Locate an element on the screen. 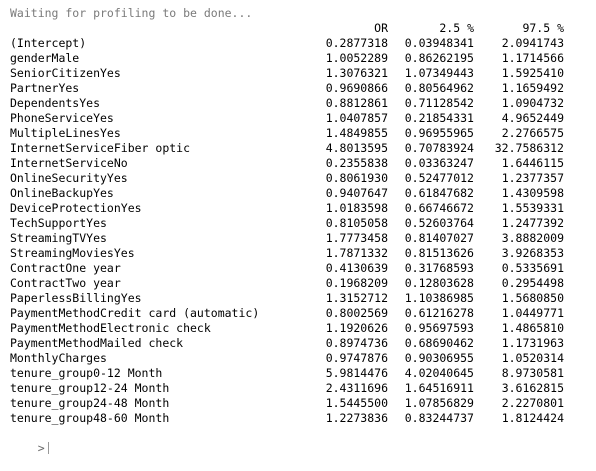 This screenshot has width=596, height=471. ci-upper-value: 2.0941743 is located at coordinates (532, 43).